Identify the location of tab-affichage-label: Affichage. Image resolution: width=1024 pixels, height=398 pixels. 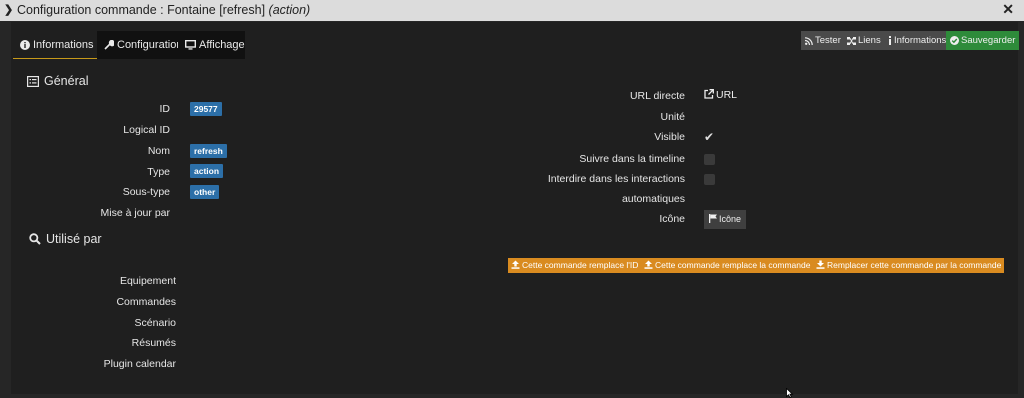
(222, 45).